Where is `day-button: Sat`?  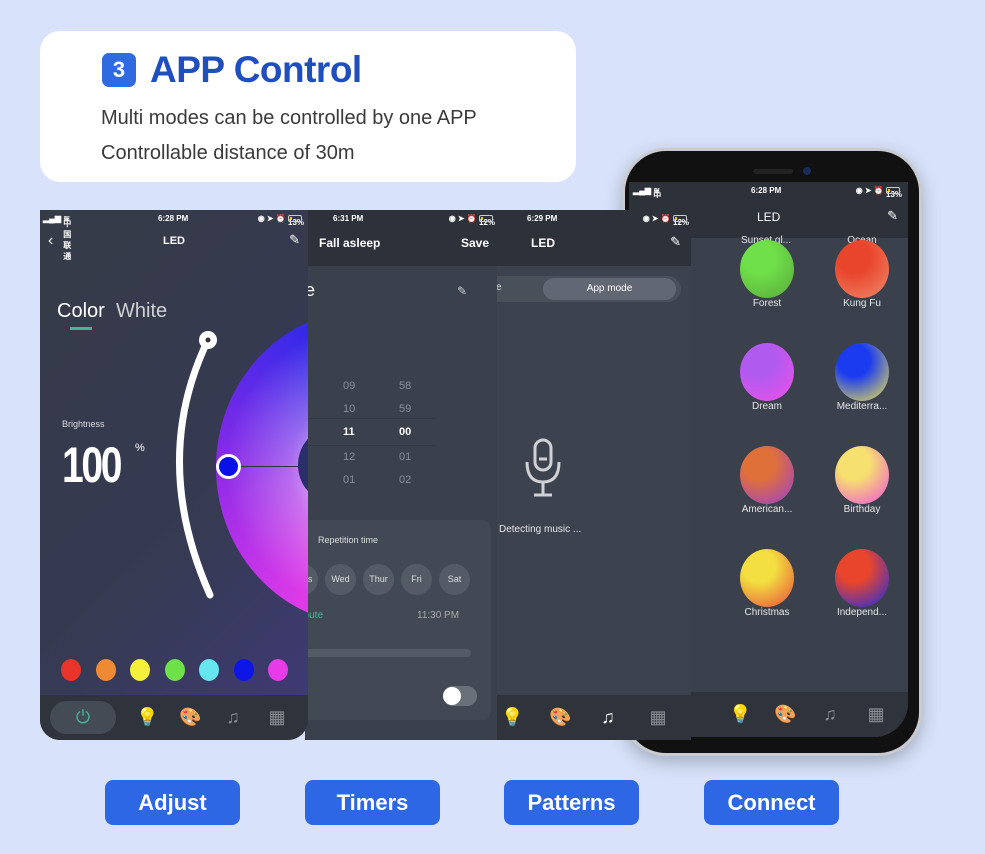 day-button: Sat is located at coordinates (454, 579).